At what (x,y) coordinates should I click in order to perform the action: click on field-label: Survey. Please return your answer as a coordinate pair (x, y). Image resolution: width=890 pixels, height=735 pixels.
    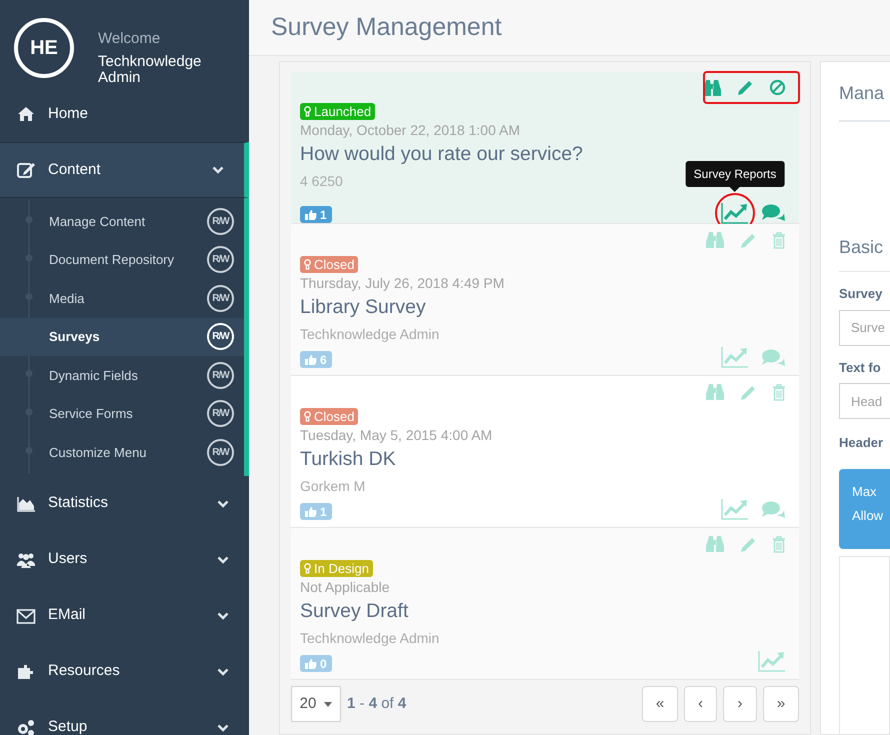
    Looking at the image, I should click on (860, 294).